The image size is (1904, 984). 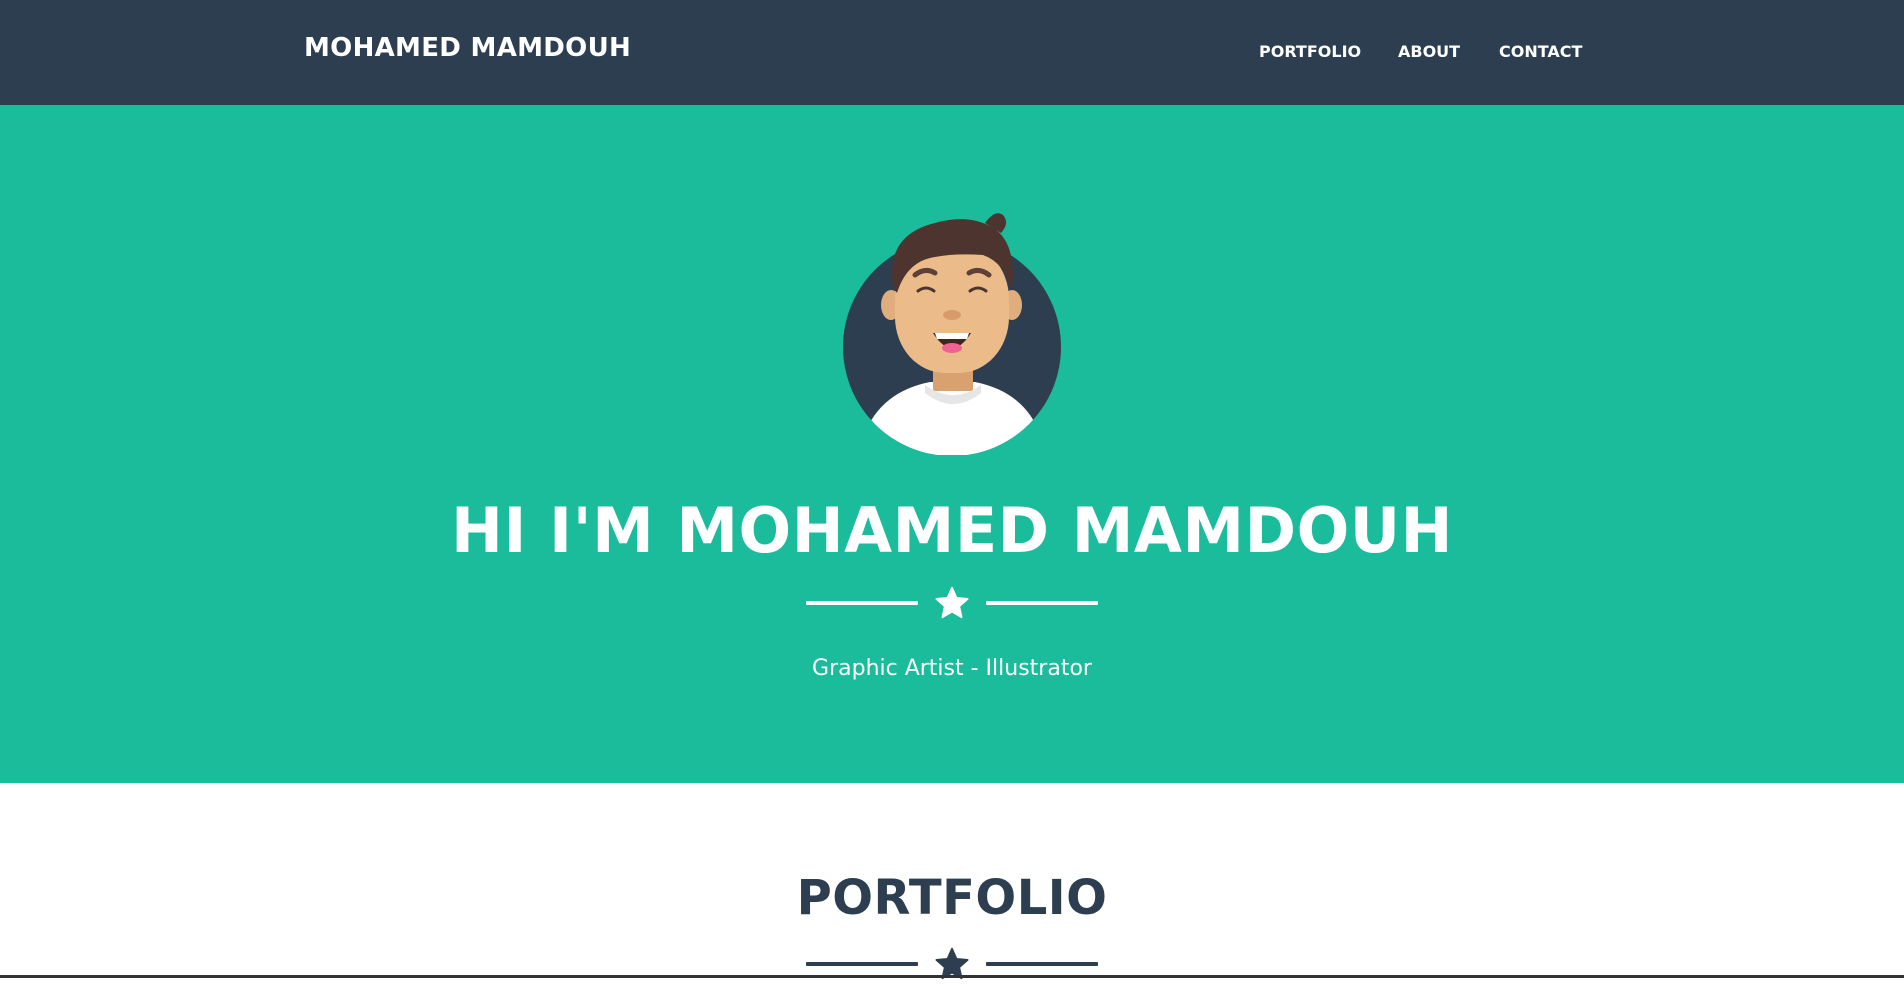 I want to click on avatar, so click(x=950, y=330).